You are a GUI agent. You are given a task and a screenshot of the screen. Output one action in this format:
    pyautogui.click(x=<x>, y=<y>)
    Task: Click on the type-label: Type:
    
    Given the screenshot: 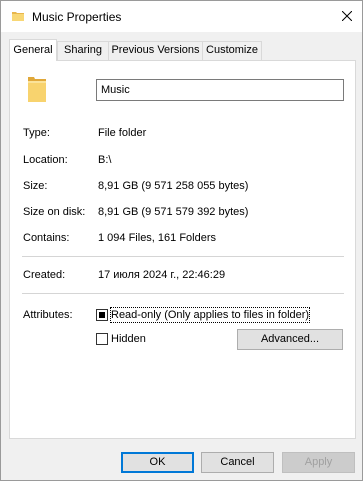 What is the action you would take?
    pyautogui.click(x=36, y=133)
    